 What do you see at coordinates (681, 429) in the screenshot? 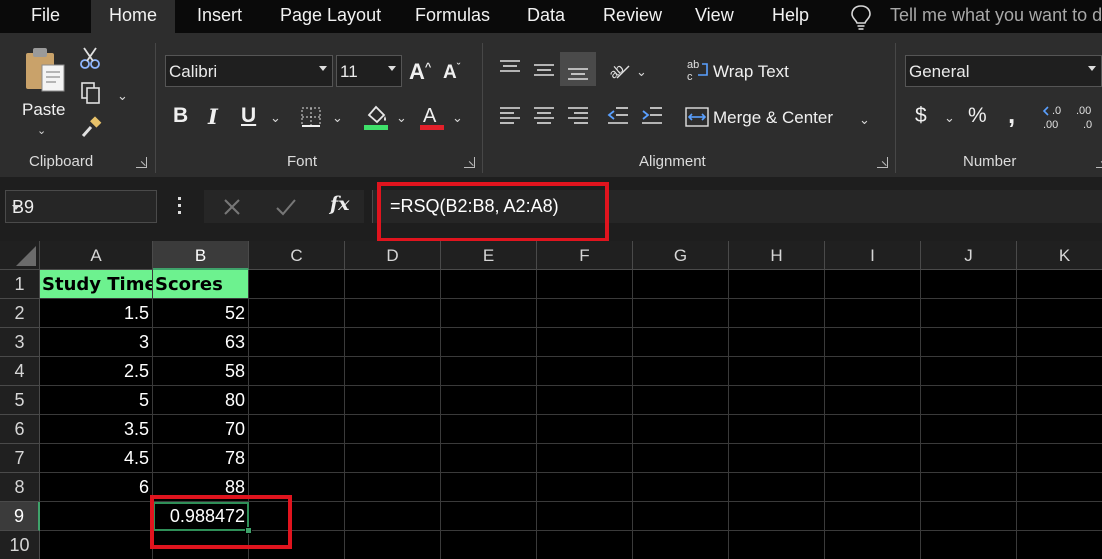
I see `cell-g6` at bounding box center [681, 429].